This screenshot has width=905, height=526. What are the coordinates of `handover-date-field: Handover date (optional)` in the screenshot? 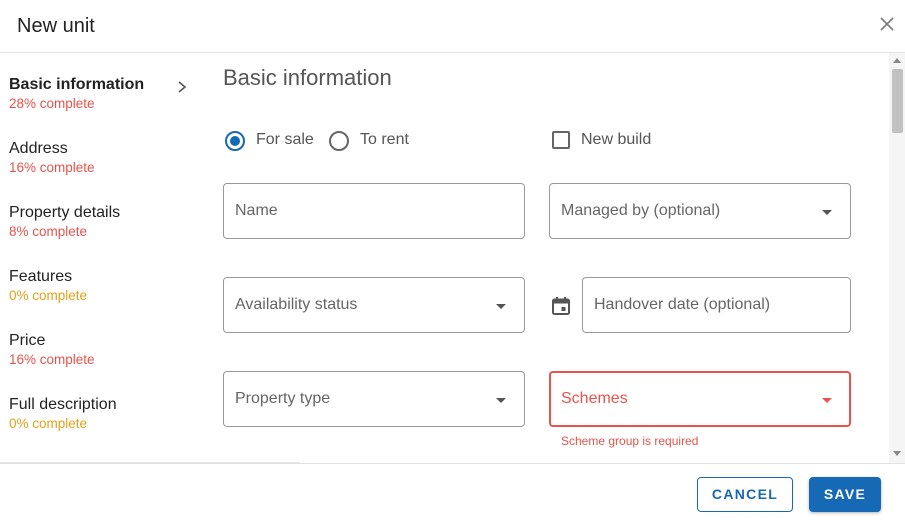 It's located at (716, 305).